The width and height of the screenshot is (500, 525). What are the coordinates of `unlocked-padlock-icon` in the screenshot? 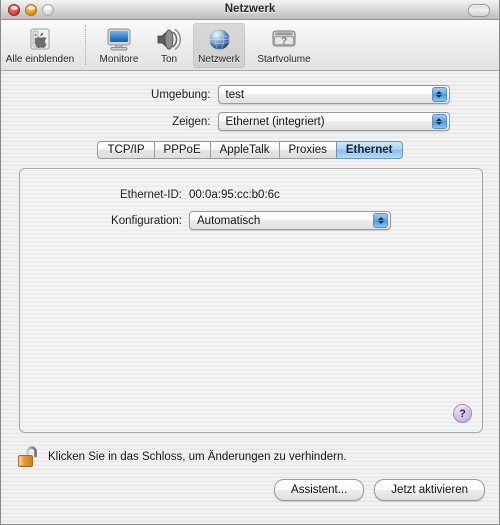 It's located at (28, 457).